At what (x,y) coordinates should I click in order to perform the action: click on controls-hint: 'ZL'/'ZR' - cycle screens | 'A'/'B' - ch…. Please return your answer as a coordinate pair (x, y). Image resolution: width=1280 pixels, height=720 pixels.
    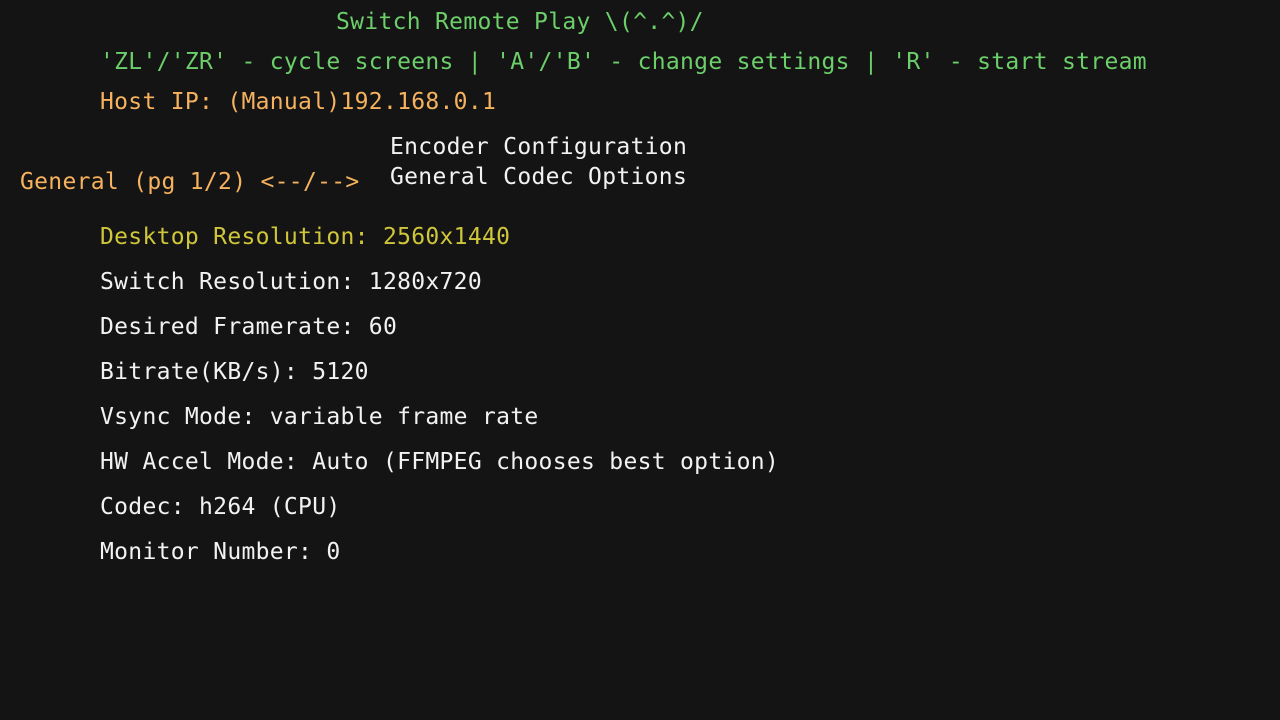
    Looking at the image, I should click on (623, 62).